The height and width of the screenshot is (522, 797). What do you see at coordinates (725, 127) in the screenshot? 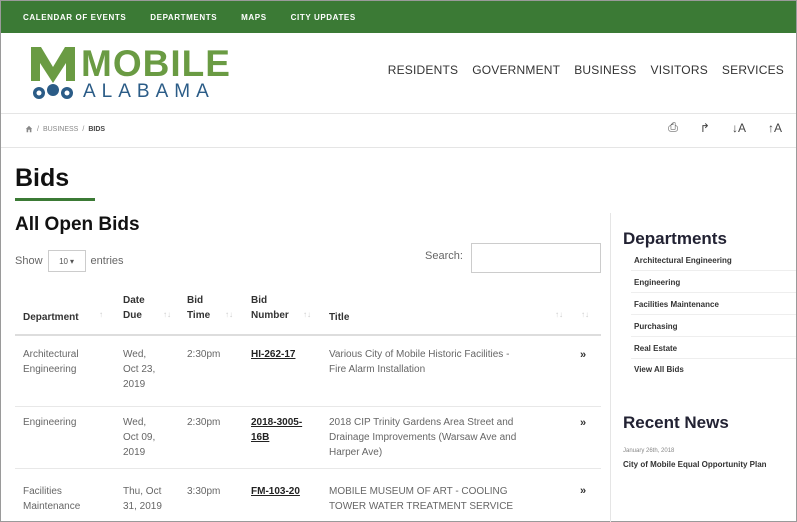
I see `page-tools: ⎙ ↱ ↓A ↑A` at bounding box center [725, 127].